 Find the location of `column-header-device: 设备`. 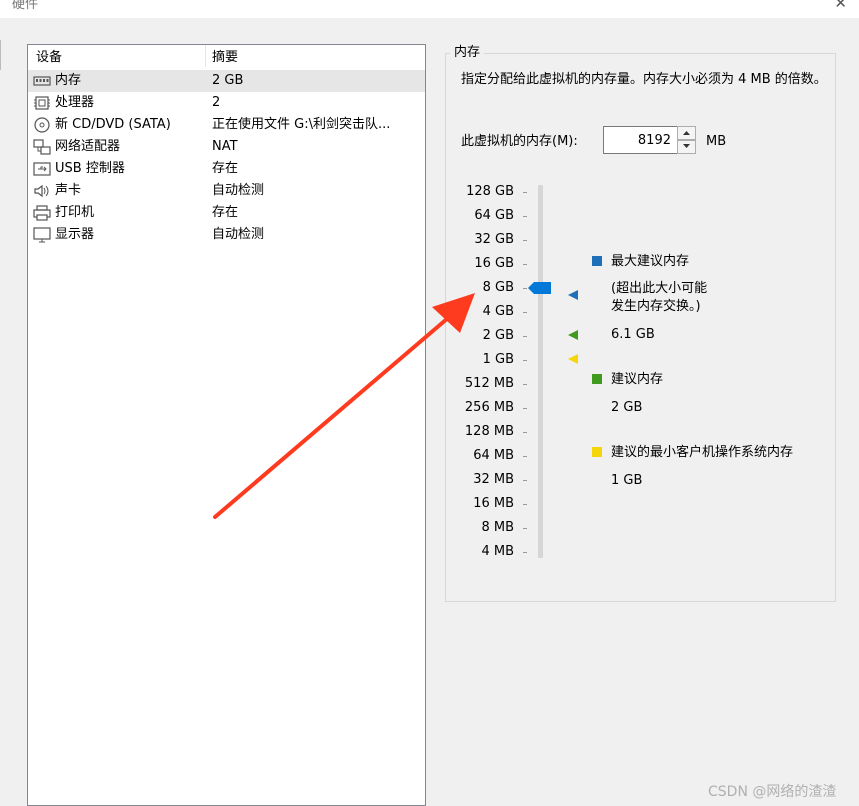

column-header-device: 设备 is located at coordinates (49, 58).